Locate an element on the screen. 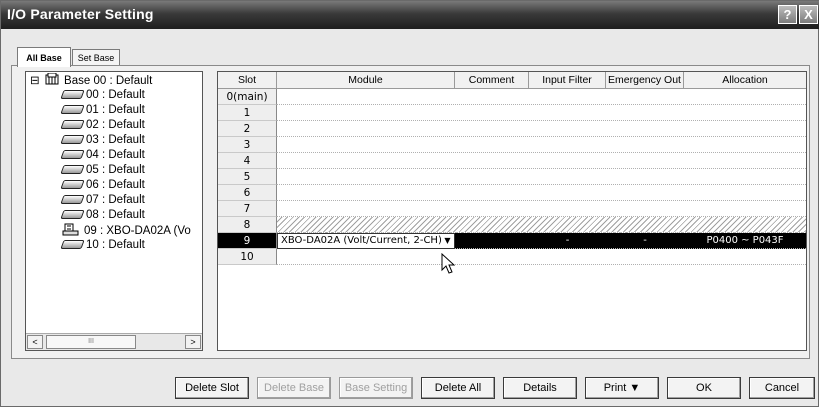 The height and width of the screenshot is (407, 819). table-row: 10 is located at coordinates (512, 257).